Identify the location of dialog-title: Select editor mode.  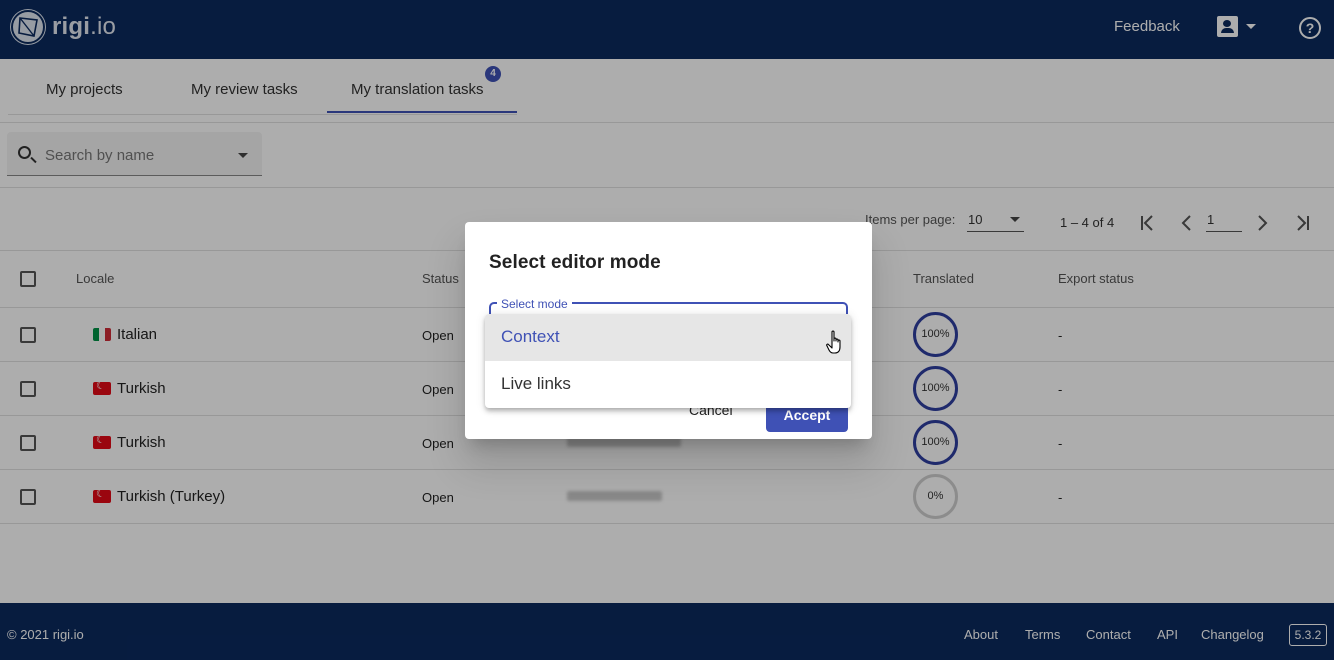
(575, 262).